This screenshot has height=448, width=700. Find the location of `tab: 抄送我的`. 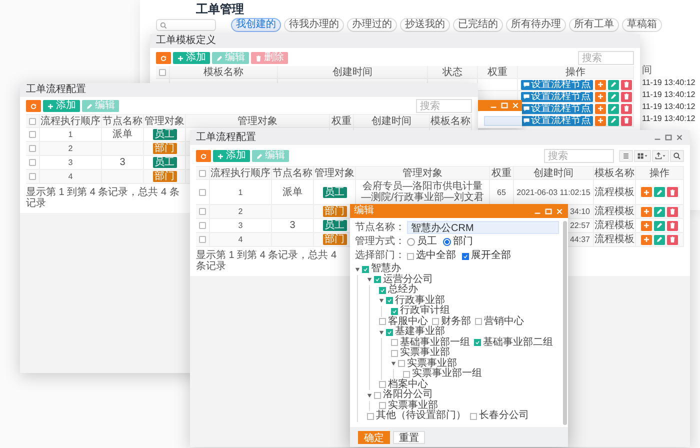

tab: 抄送我的 is located at coordinates (425, 25).